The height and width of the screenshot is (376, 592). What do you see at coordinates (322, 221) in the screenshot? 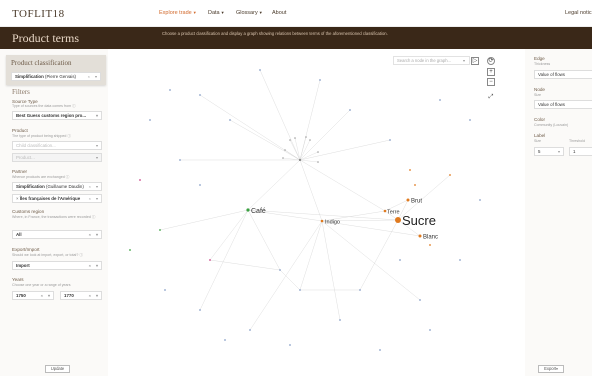
I see `node-indigo` at bounding box center [322, 221].